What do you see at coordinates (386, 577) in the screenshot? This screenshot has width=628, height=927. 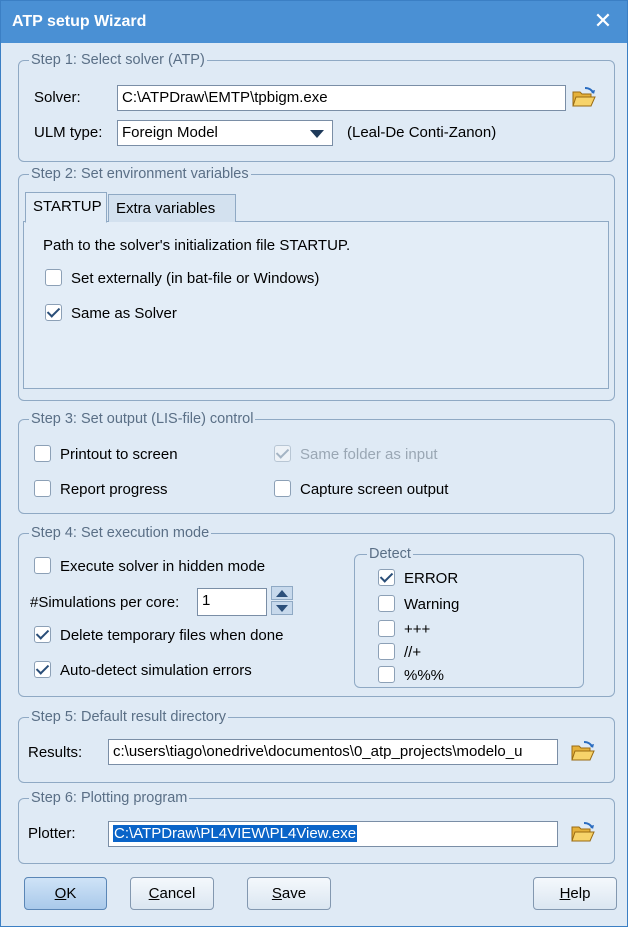 I see `detect-error-checkbox` at bounding box center [386, 577].